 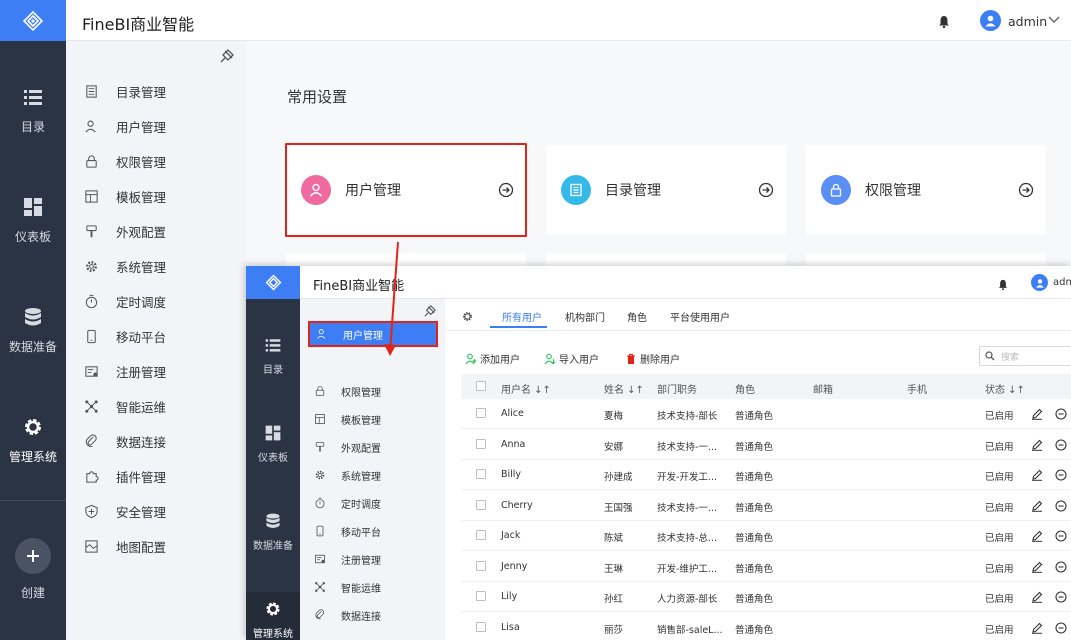 I want to click on select-all-checkbox, so click(x=481, y=386).